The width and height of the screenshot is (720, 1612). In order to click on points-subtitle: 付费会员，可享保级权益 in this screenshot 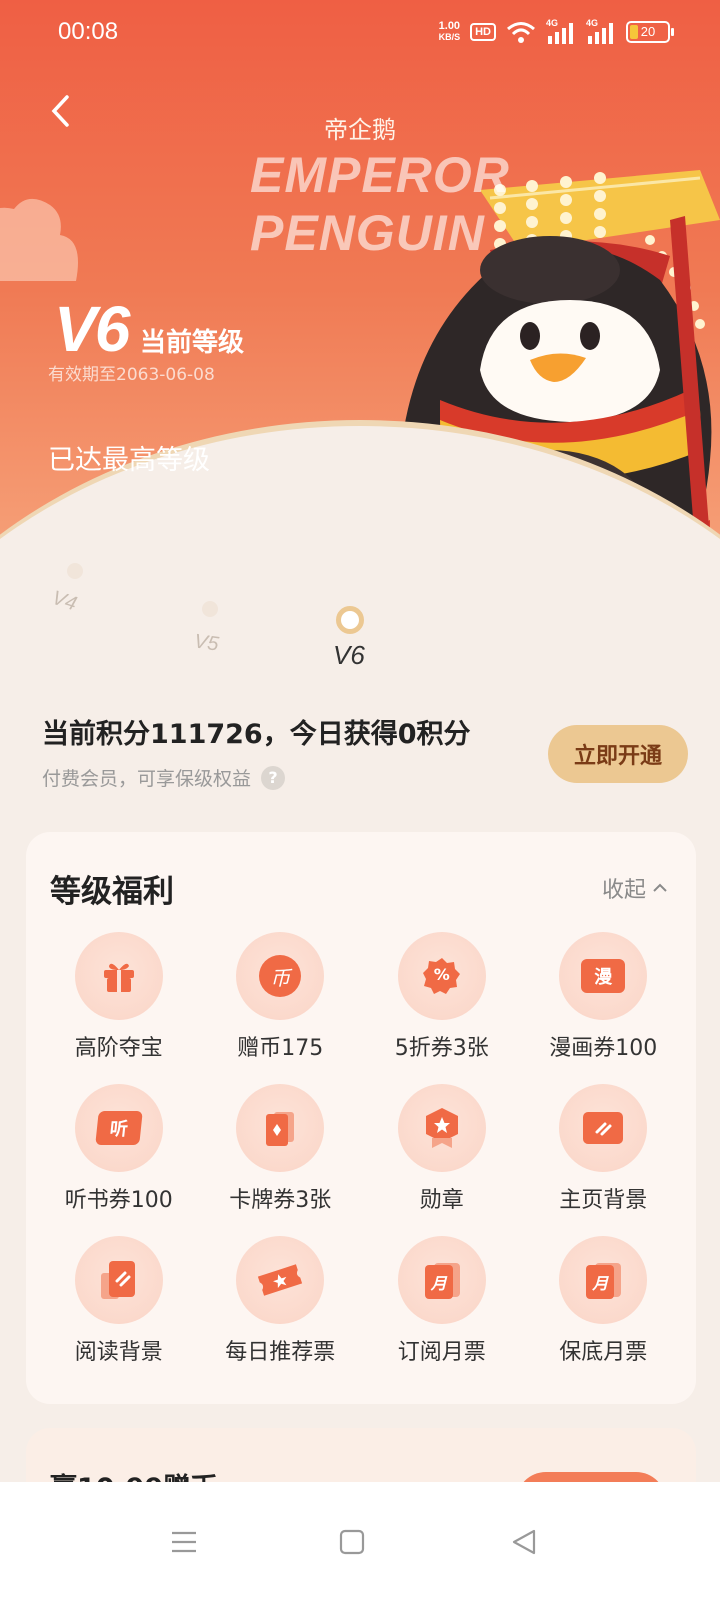, I will do `click(147, 779)`.